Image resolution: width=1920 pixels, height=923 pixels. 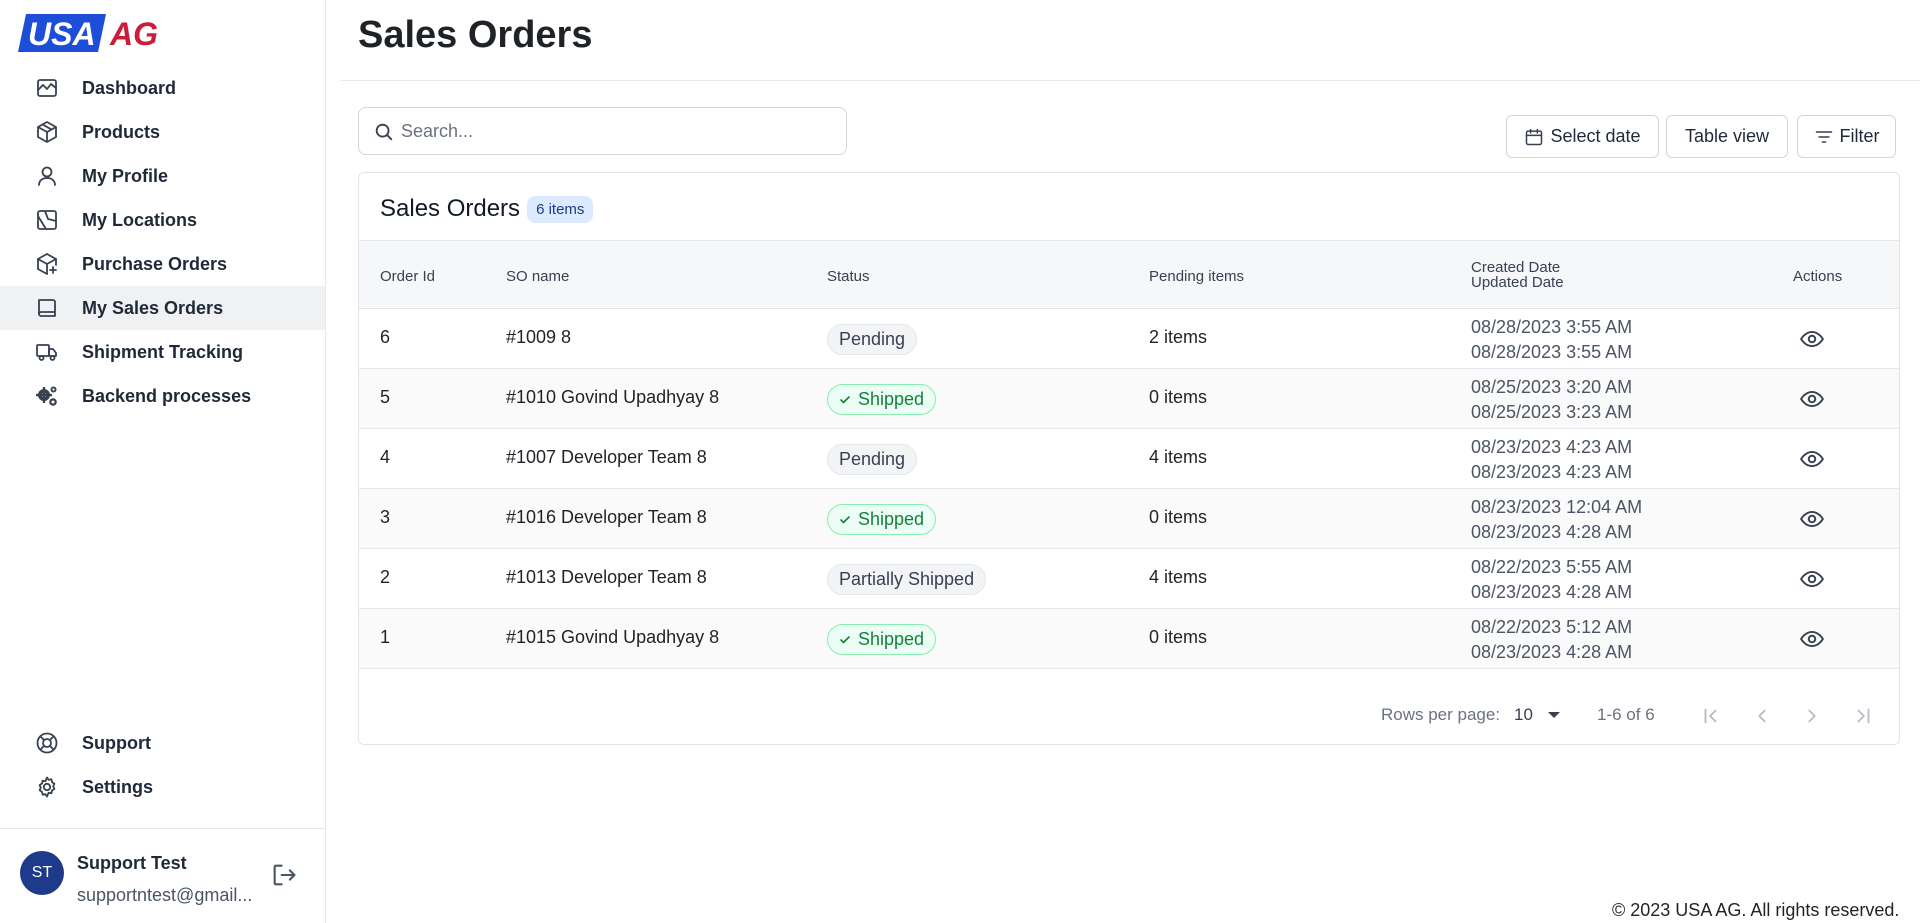 What do you see at coordinates (1537, 715) in the screenshot?
I see `rows-per-page-select: 10` at bounding box center [1537, 715].